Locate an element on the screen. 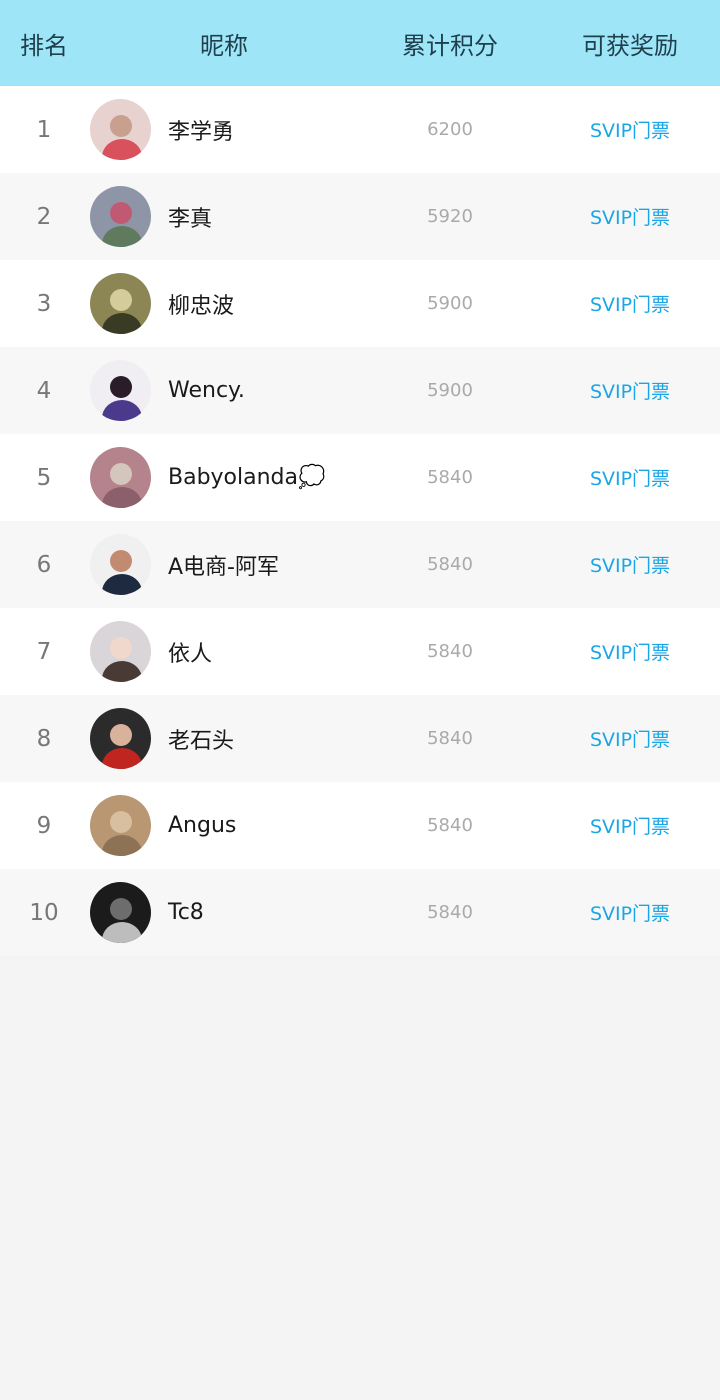  rank-number: 1 is located at coordinates (44, 129).